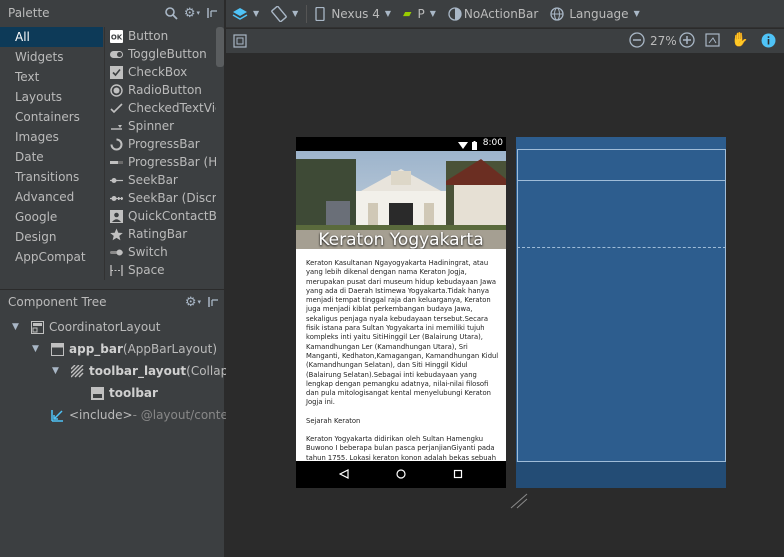 The image size is (784, 557). Describe the element at coordinates (160, 90) in the screenshot. I see `palette-item-radiobutton: RadioButton` at that location.